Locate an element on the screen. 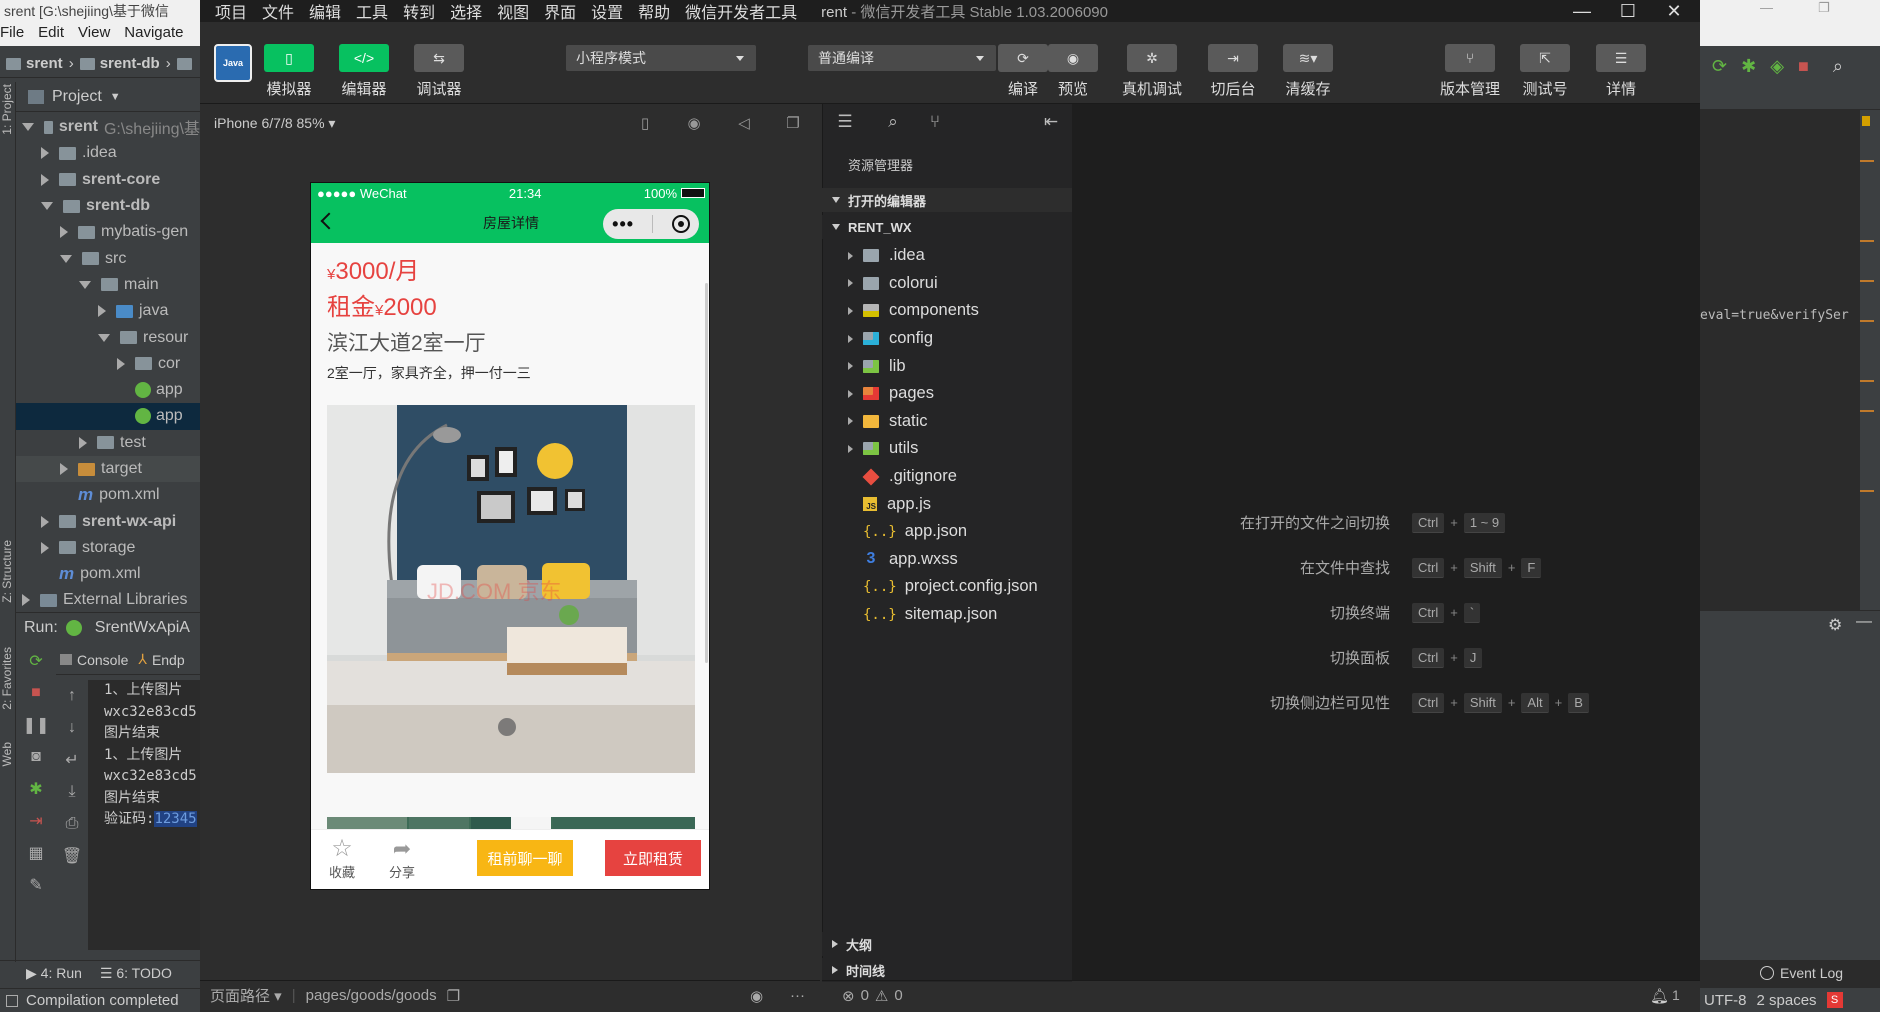  menu-edit: Edit is located at coordinates (51, 35).